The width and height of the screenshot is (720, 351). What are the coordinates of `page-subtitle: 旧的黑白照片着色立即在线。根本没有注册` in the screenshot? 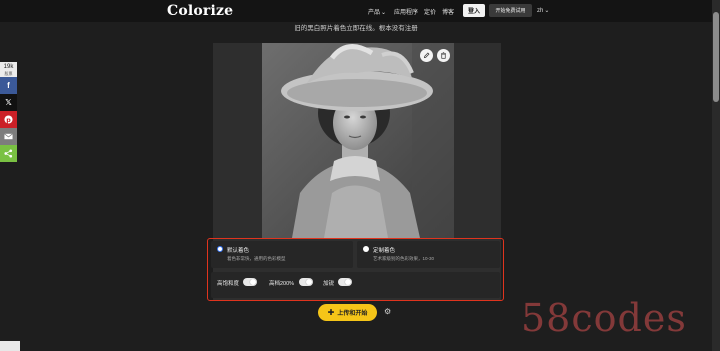 It's located at (356, 28).